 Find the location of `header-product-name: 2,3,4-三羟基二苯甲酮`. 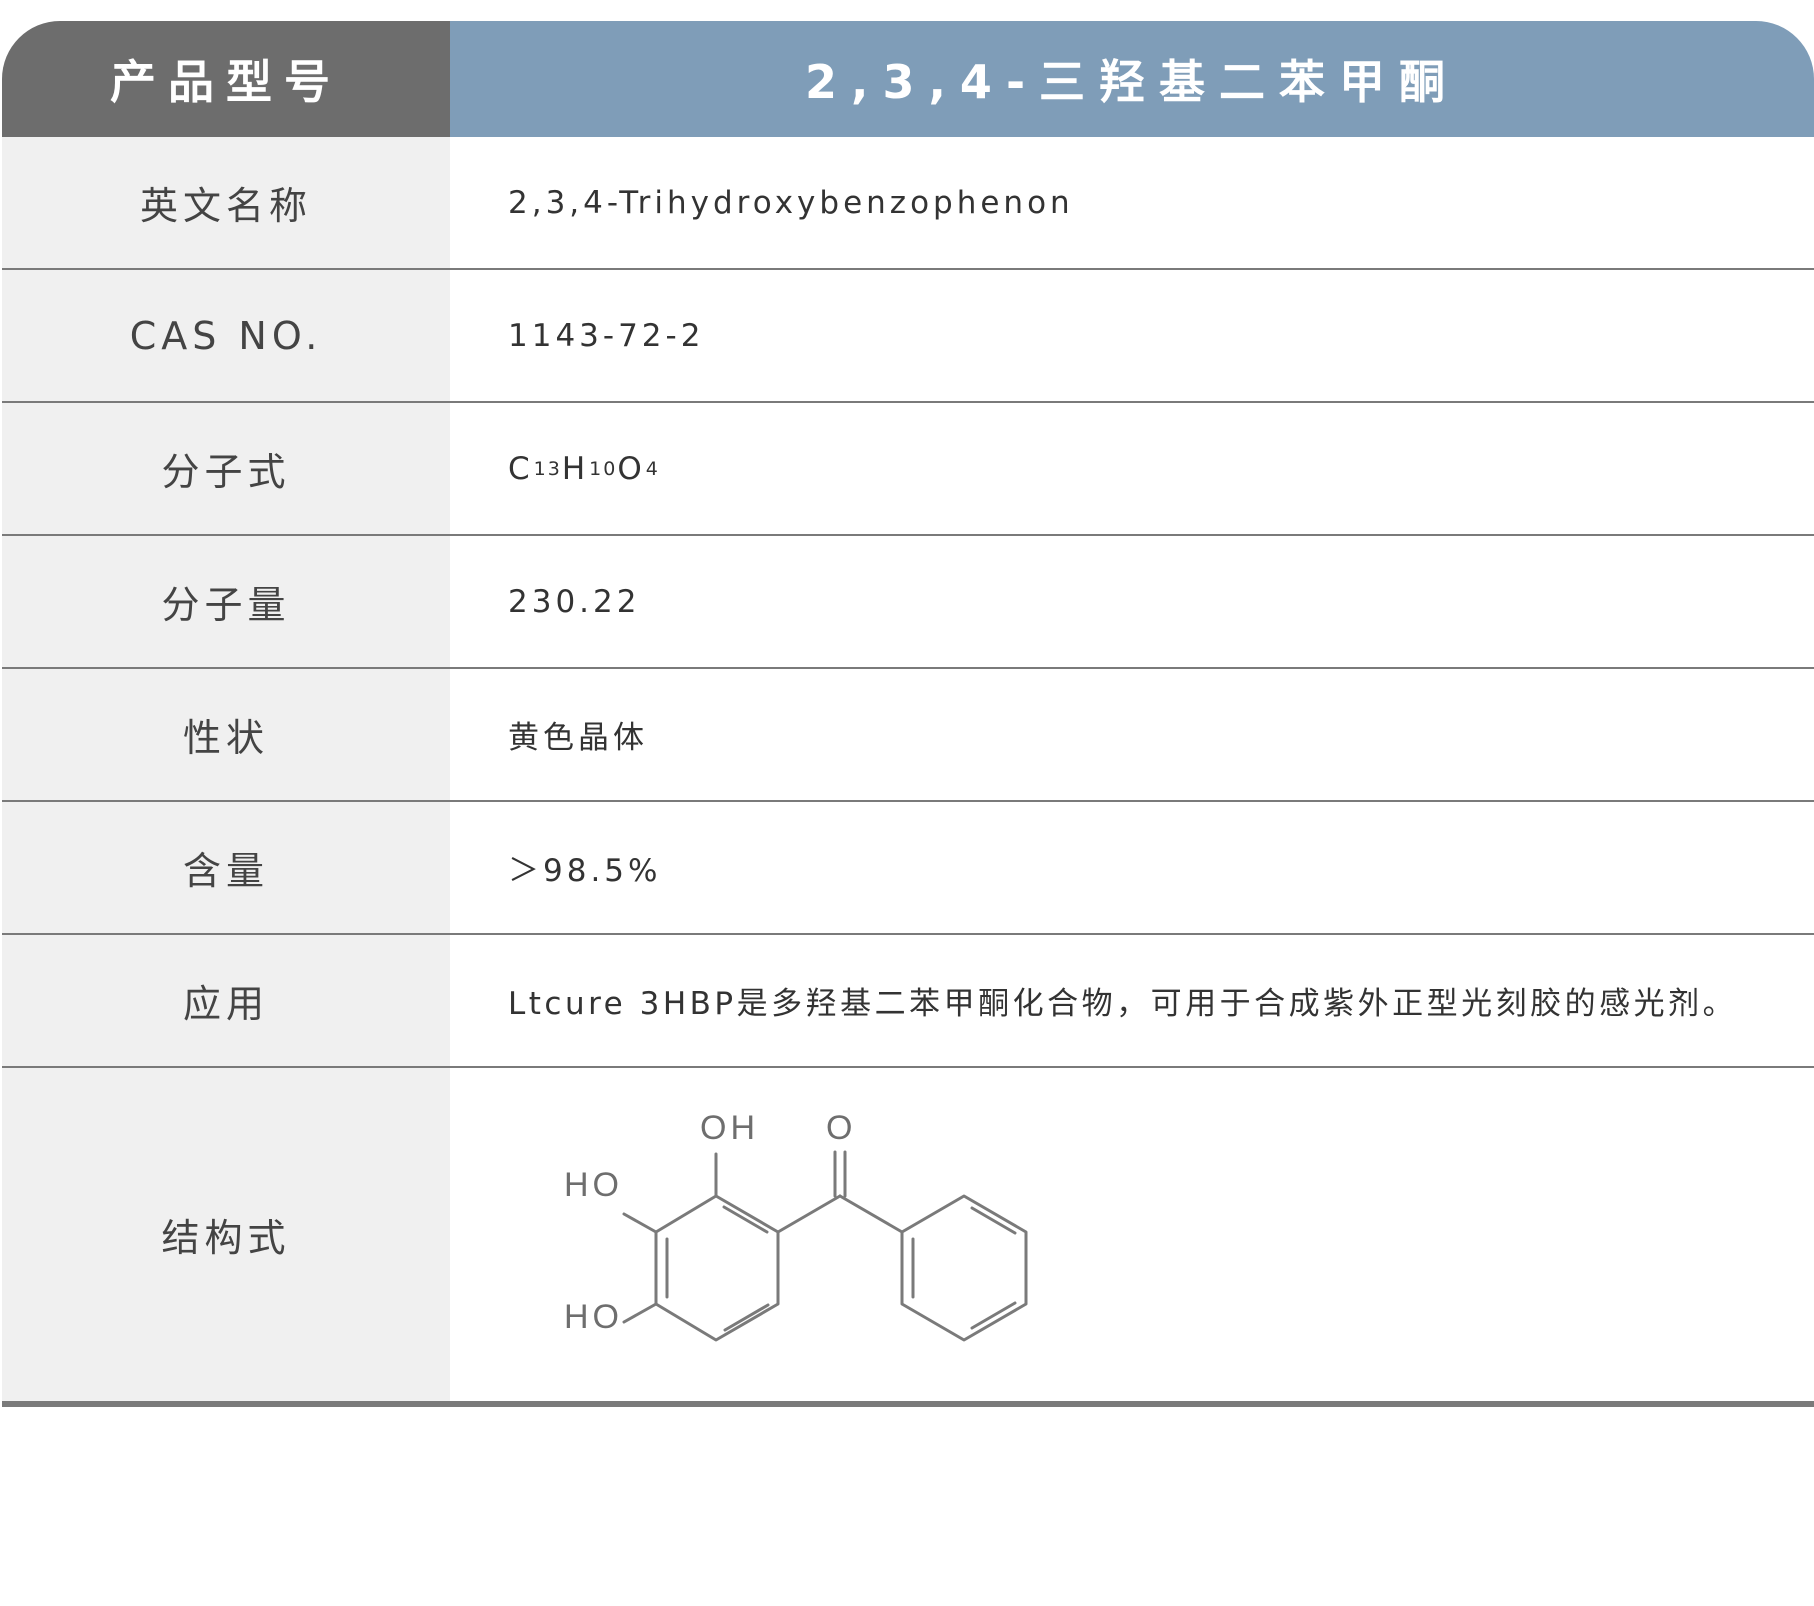

header-product-name: 2,3,4-三羟基二苯甲酮 is located at coordinates (1132, 79).